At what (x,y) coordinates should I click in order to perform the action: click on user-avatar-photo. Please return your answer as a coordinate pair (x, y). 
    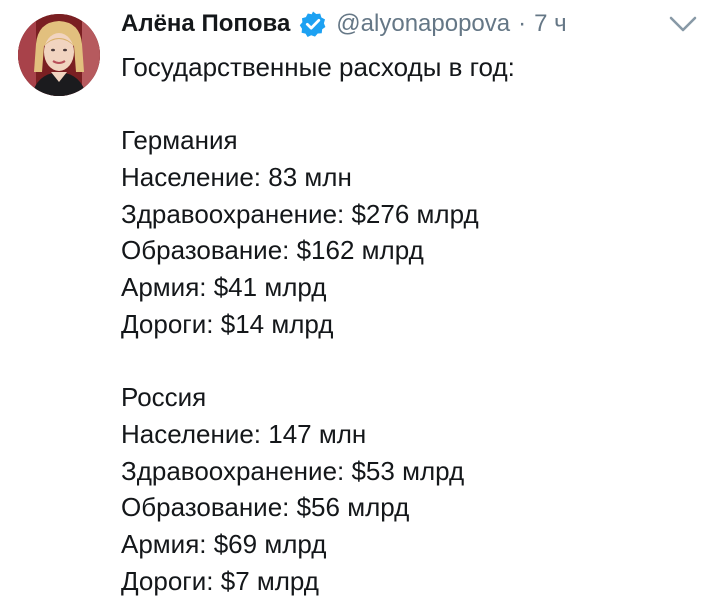
    Looking at the image, I should click on (59, 55).